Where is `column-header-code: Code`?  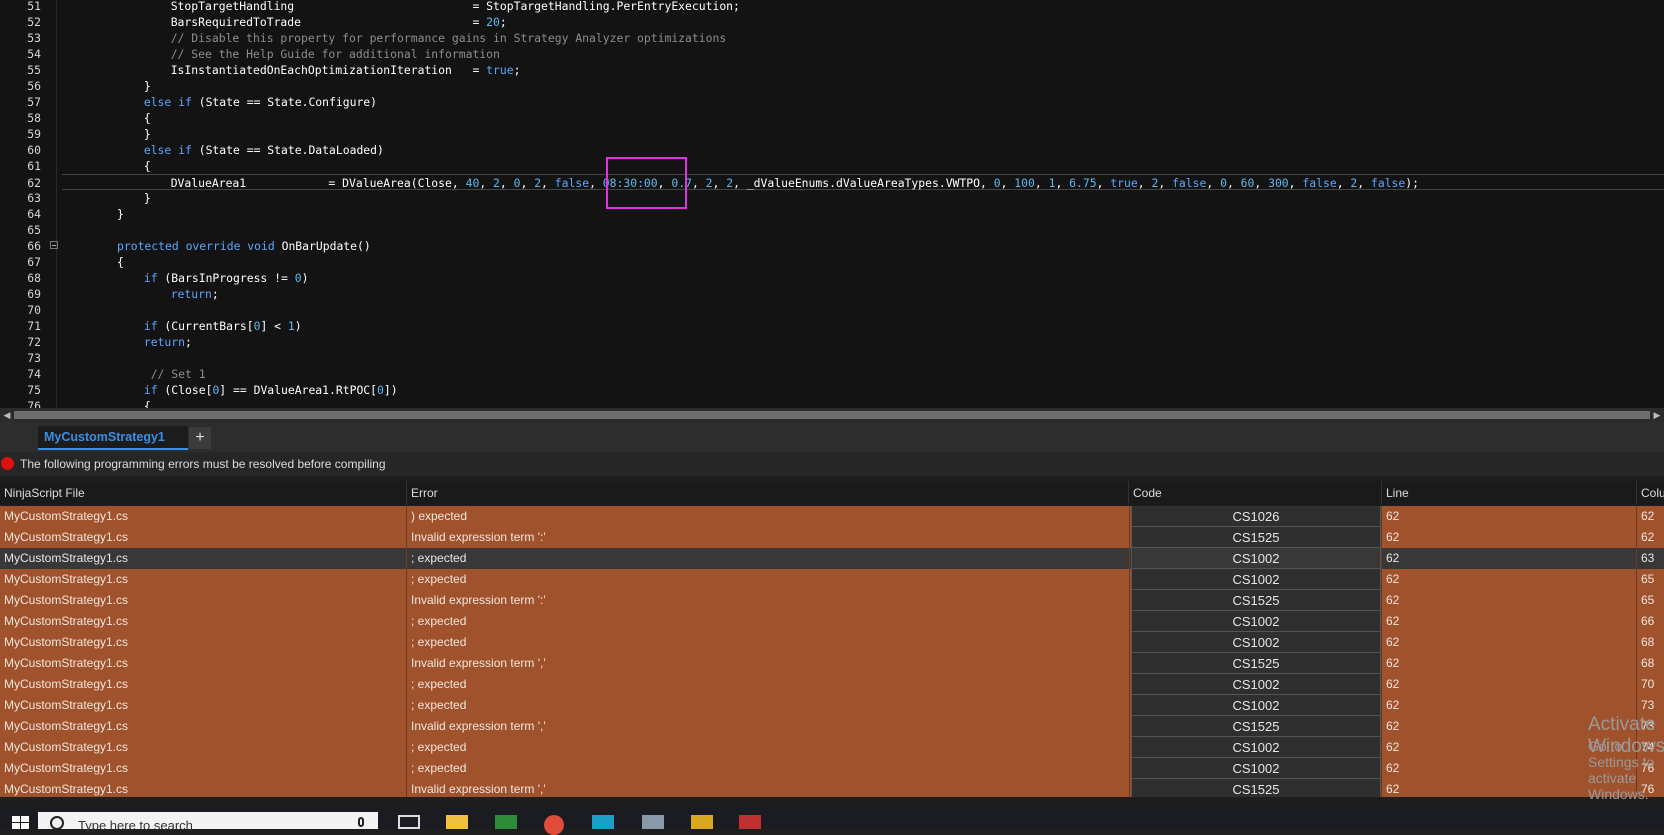 column-header-code: Code is located at coordinates (1255, 493).